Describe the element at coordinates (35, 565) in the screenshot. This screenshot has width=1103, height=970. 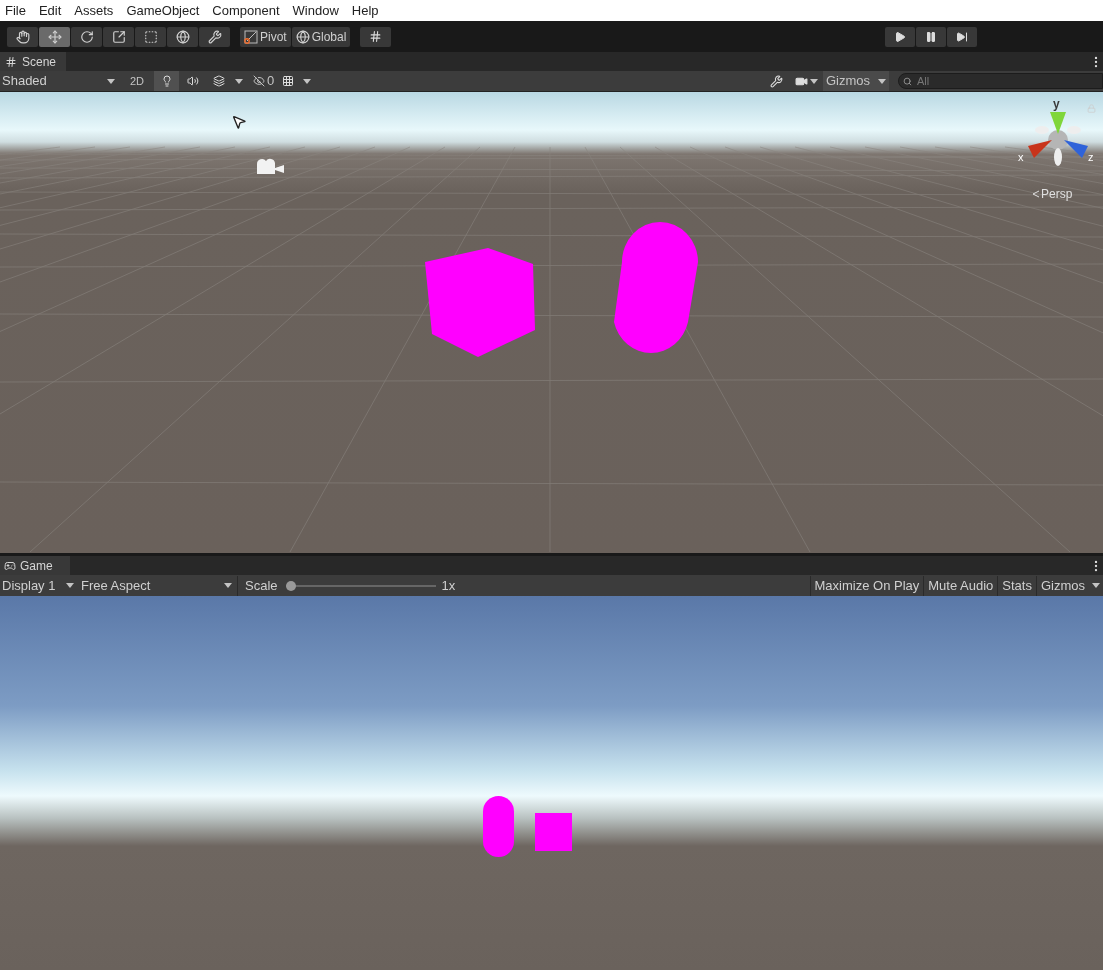
I see `game-tab: Game` at that location.